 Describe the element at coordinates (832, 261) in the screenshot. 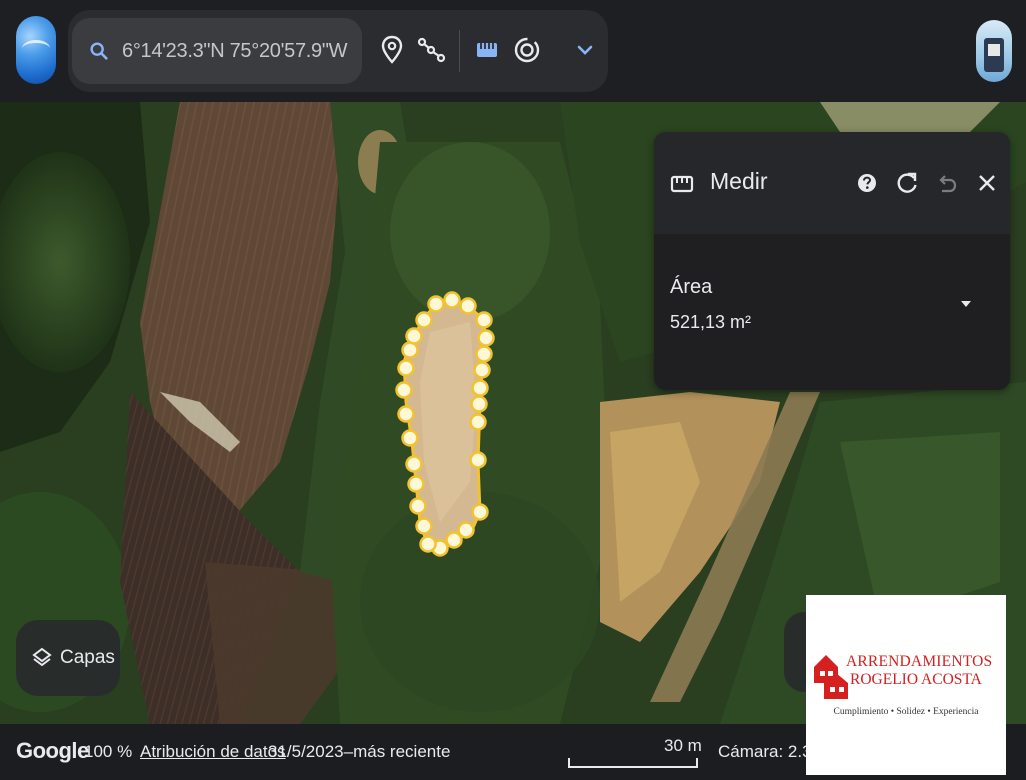

I see `measure-panel: Medir Área 521,13 m²` at that location.